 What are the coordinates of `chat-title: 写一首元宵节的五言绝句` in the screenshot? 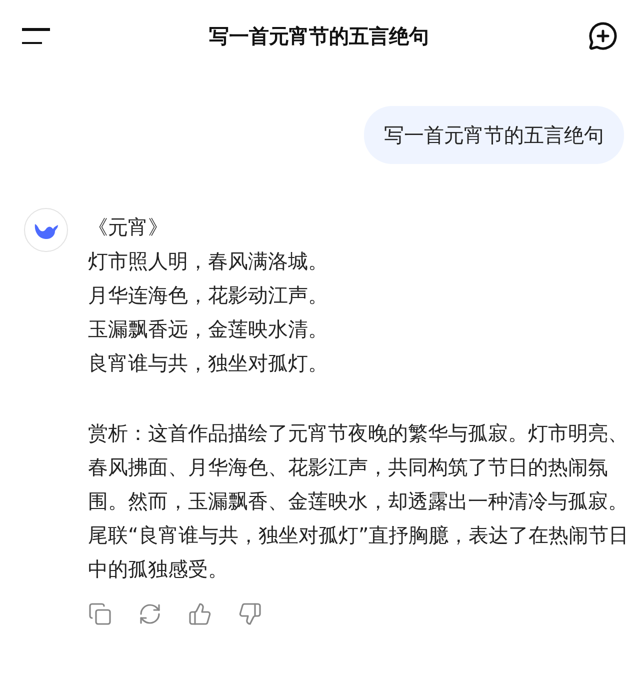 It's located at (319, 36).